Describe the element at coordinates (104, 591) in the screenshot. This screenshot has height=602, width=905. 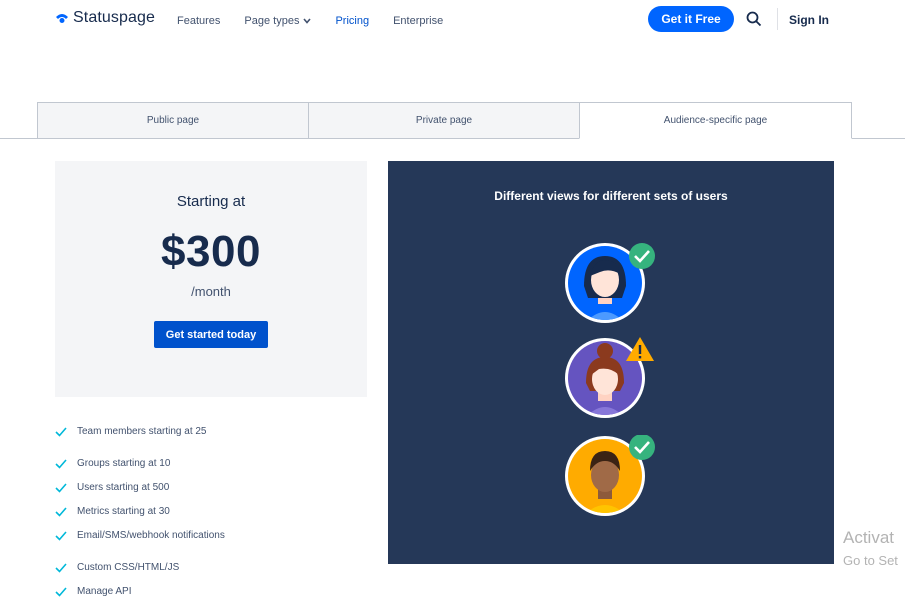
I see `feature-text: Manage API` at that location.